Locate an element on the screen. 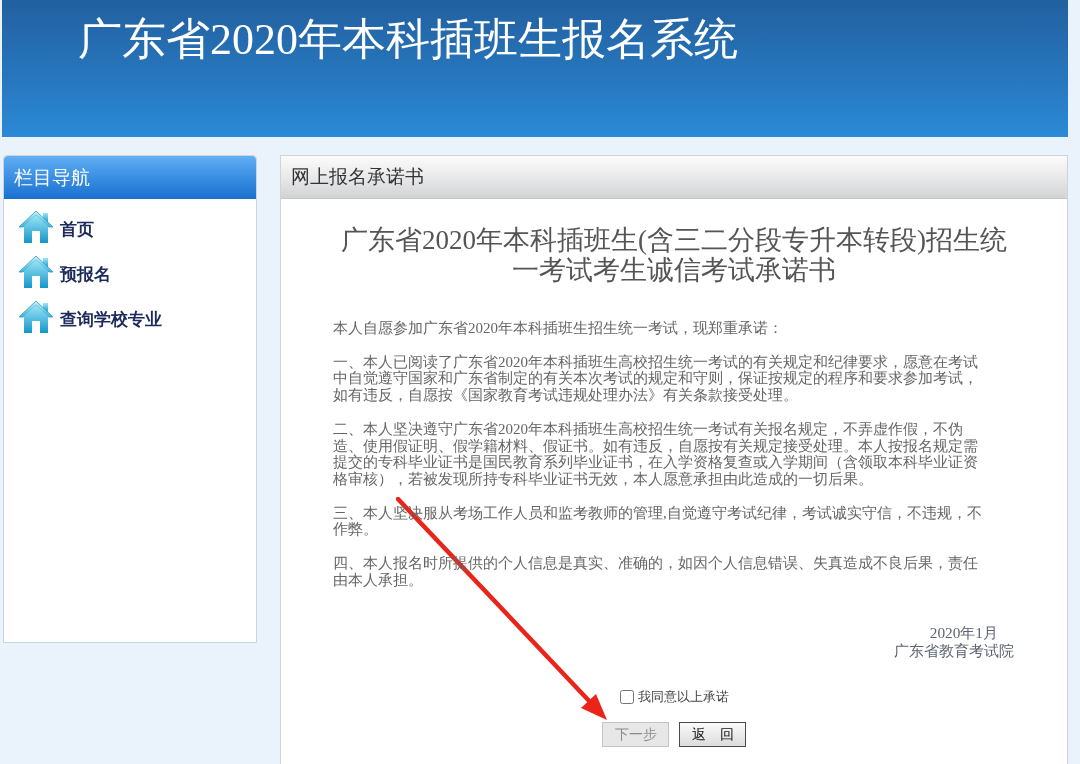 This screenshot has height=764, width=1080. document-paragraph: 本人自愿参加广东省2020年本科插班生招生统一考试，现郑重承诺： is located at coordinates (558, 328).